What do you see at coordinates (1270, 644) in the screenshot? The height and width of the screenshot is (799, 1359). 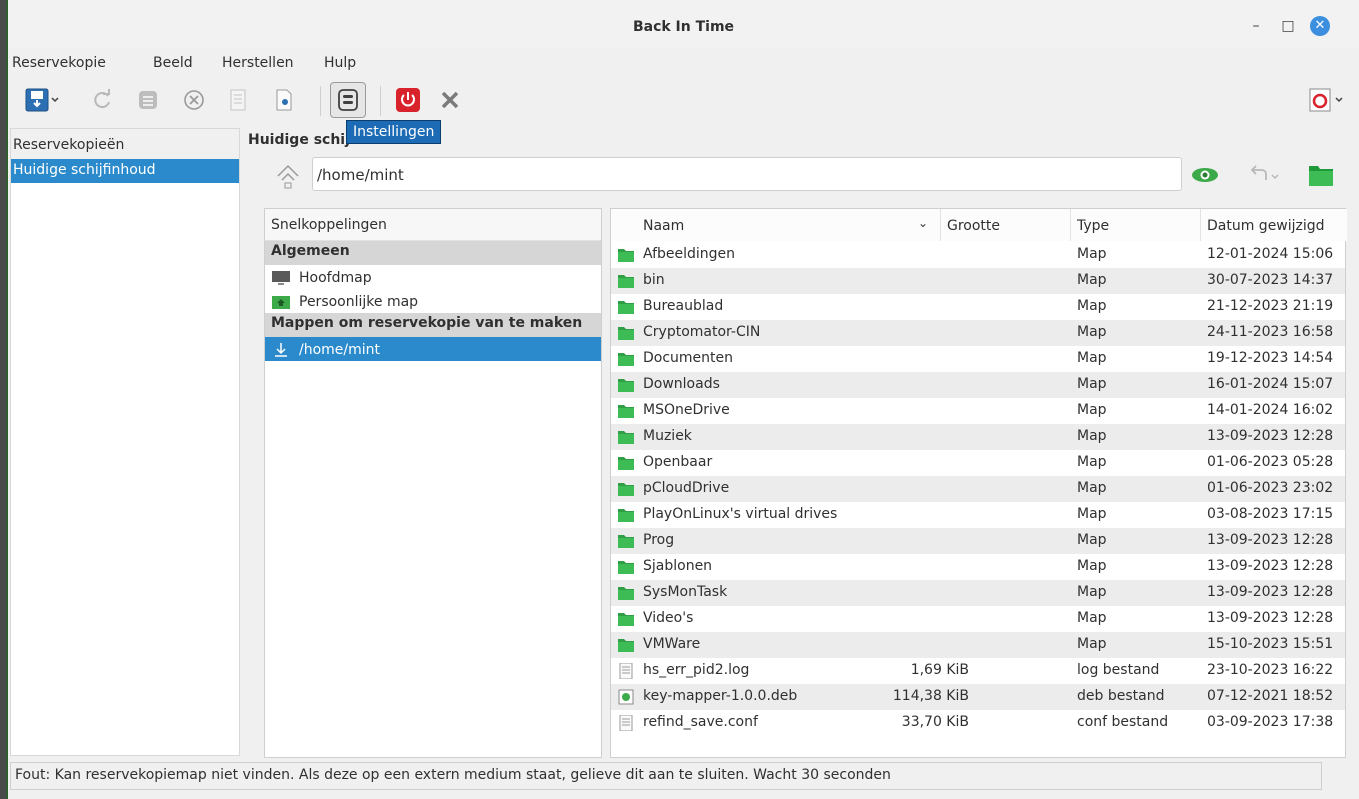 I see `cell-date: 15-10-2023 15:51` at bounding box center [1270, 644].